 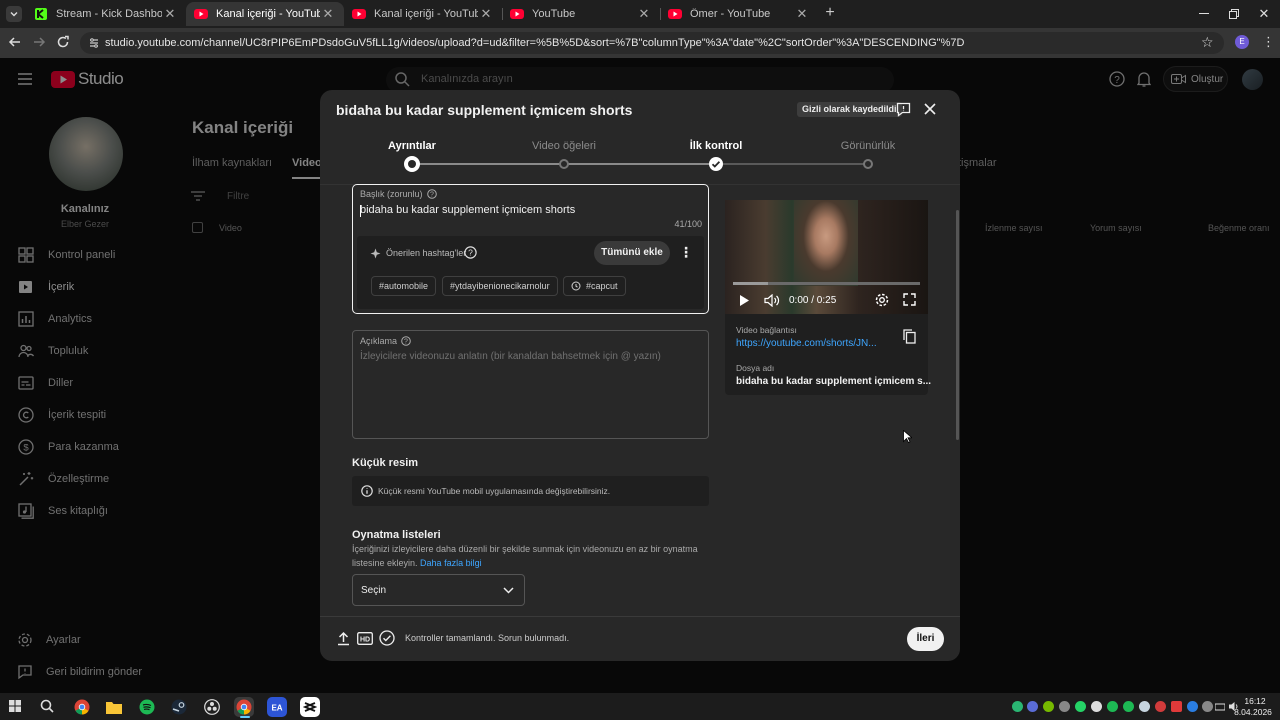 I want to click on chrome-active-icon, so click(x=244, y=707).